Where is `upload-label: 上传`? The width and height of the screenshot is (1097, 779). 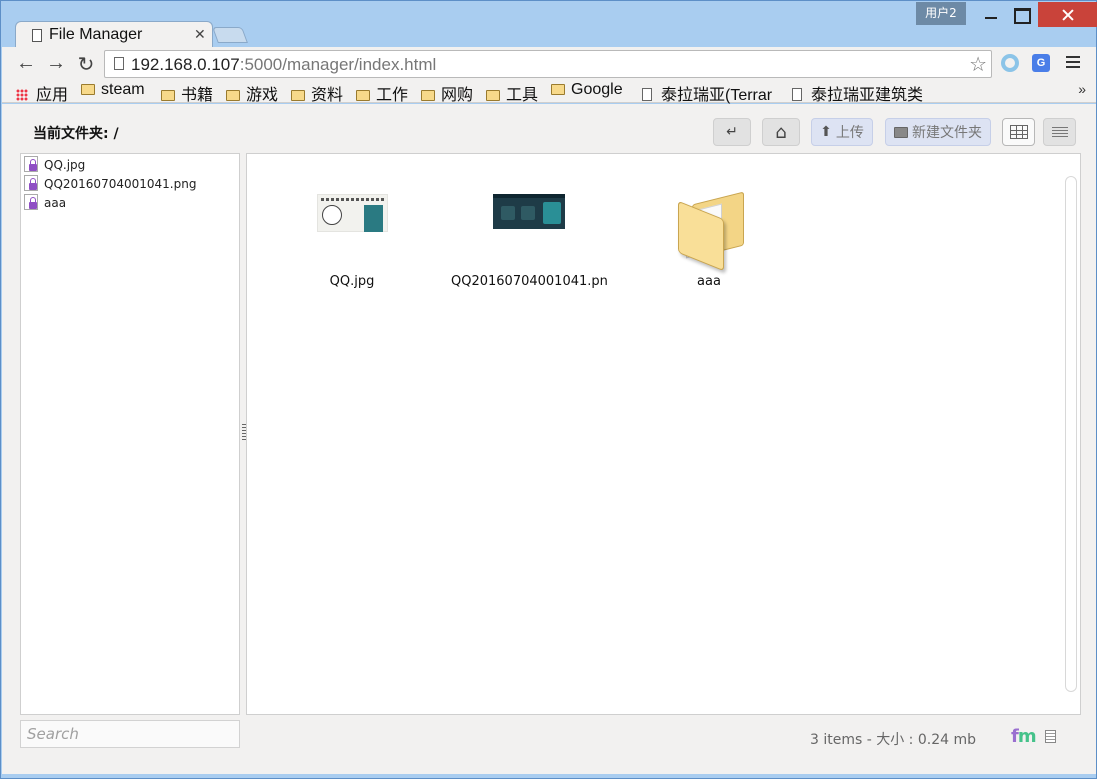 upload-label: 上传 is located at coordinates (849, 133).